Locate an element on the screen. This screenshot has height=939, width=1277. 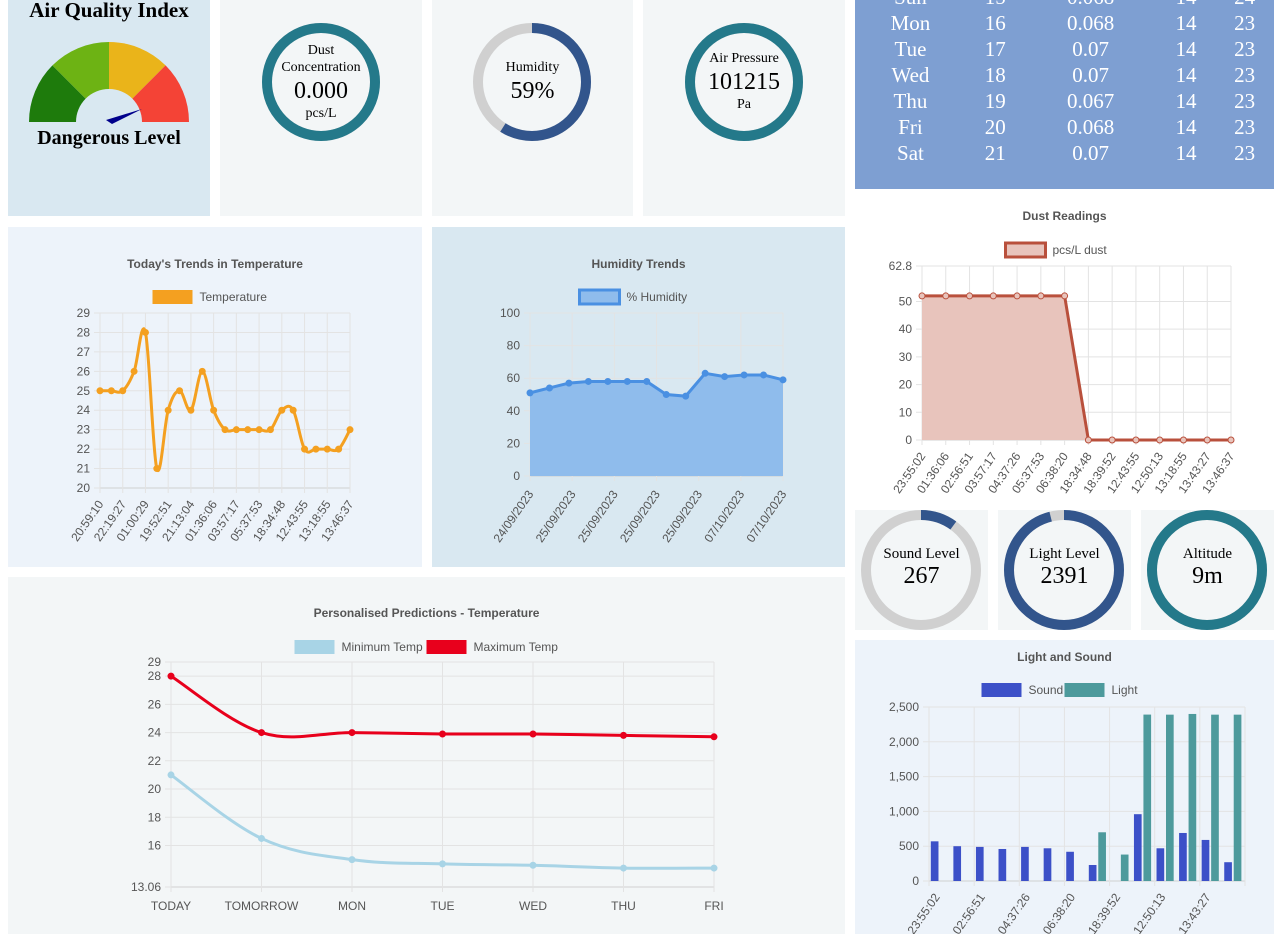
forecast-row: Wed 18 0.07 14 23 is located at coordinates (1064, 75).